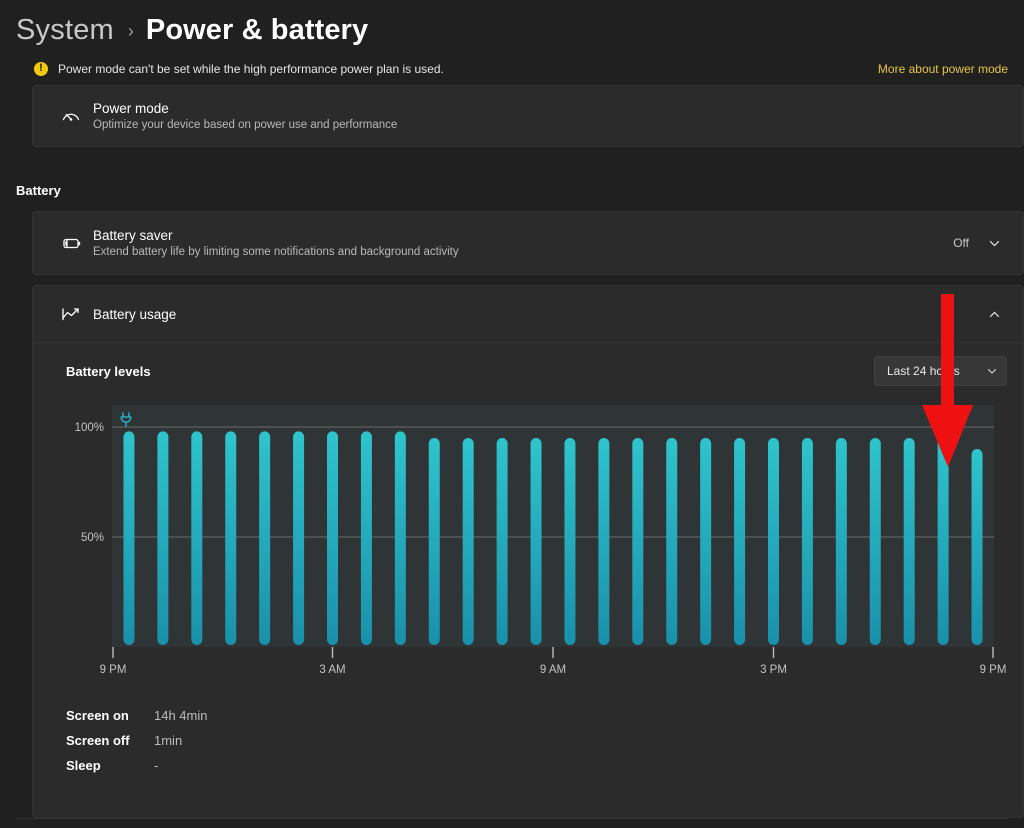  What do you see at coordinates (168, 740) in the screenshot?
I see `stat-value: 1min` at bounding box center [168, 740].